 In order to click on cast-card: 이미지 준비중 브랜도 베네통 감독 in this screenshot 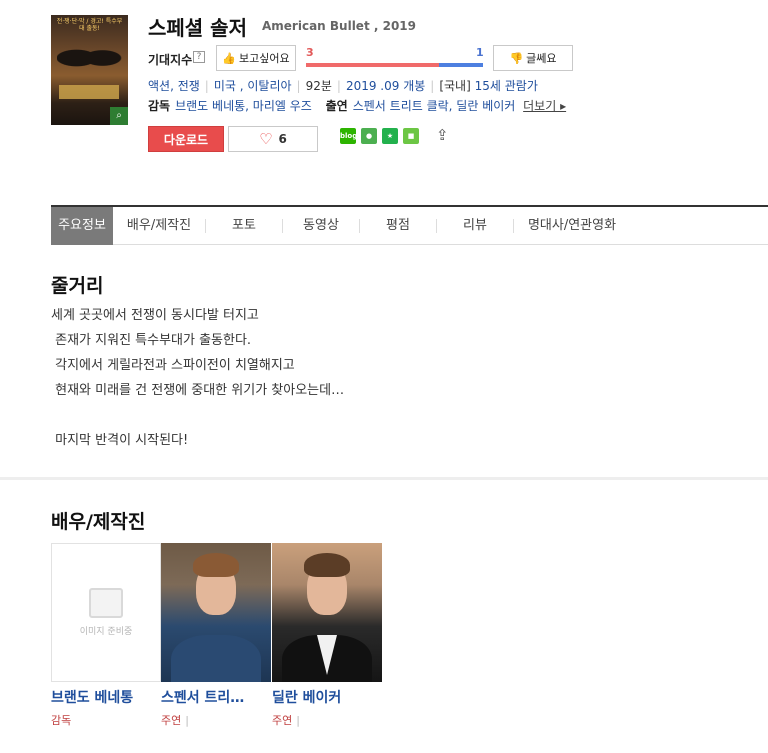, I will do `click(106, 635)`.